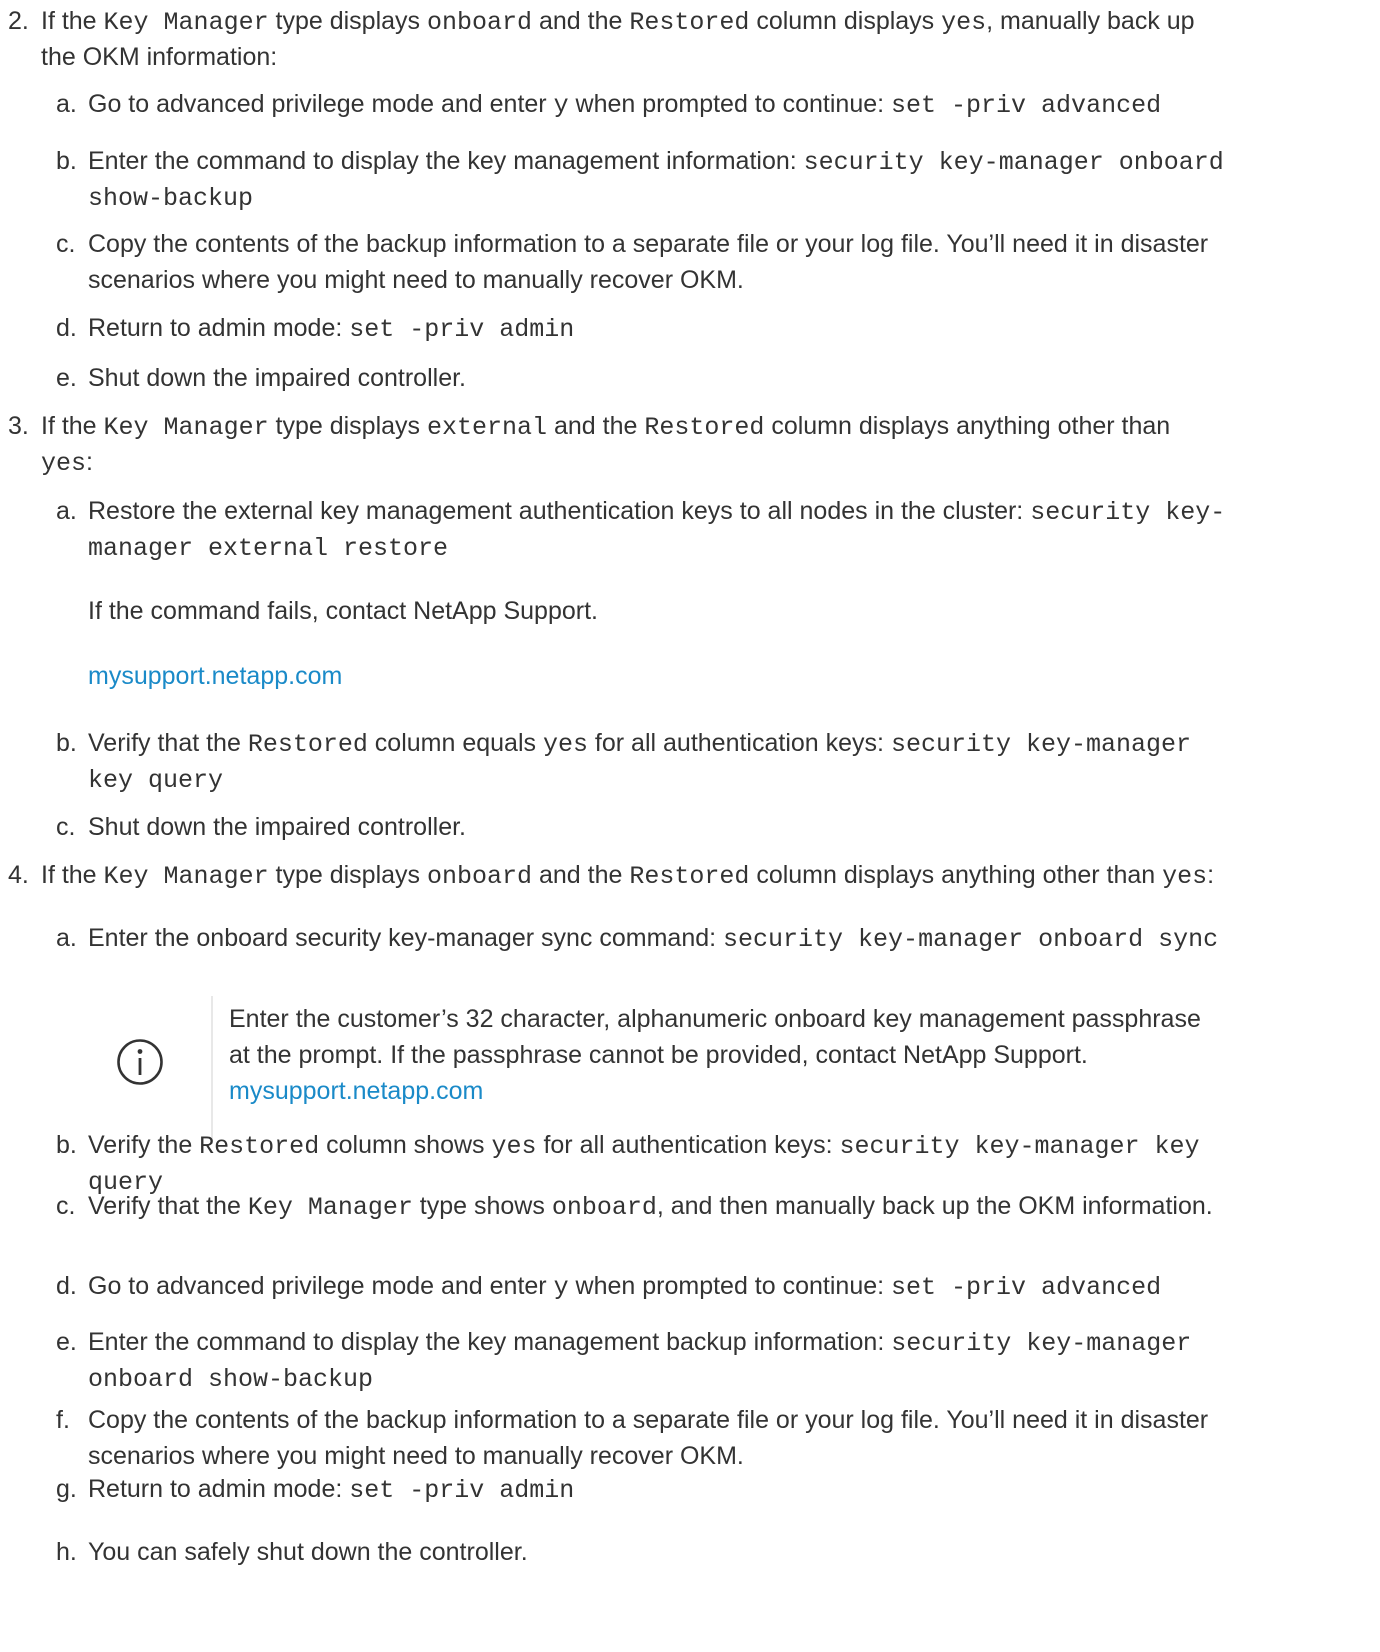 Image resolution: width=1380 pixels, height=1652 pixels. I want to click on text-run: column displays, so click(845, 21).